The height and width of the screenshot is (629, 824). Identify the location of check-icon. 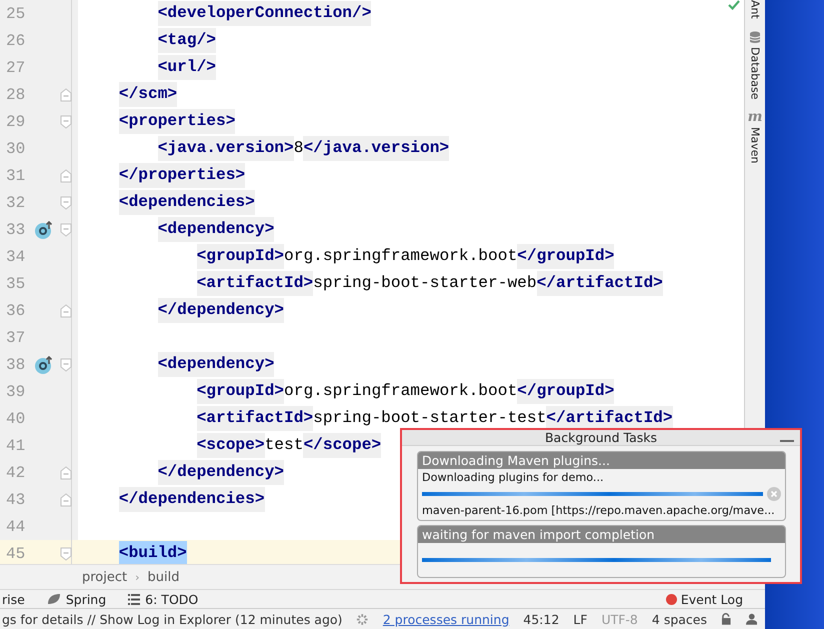
(734, 5).